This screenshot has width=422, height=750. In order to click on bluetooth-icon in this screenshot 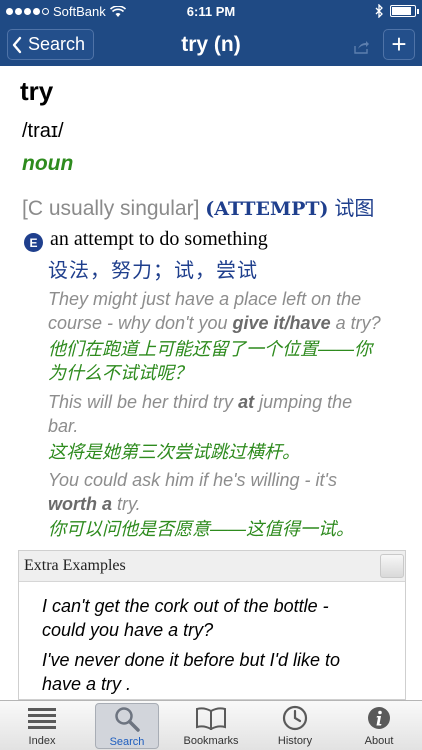, I will do `click(379, 11)`.